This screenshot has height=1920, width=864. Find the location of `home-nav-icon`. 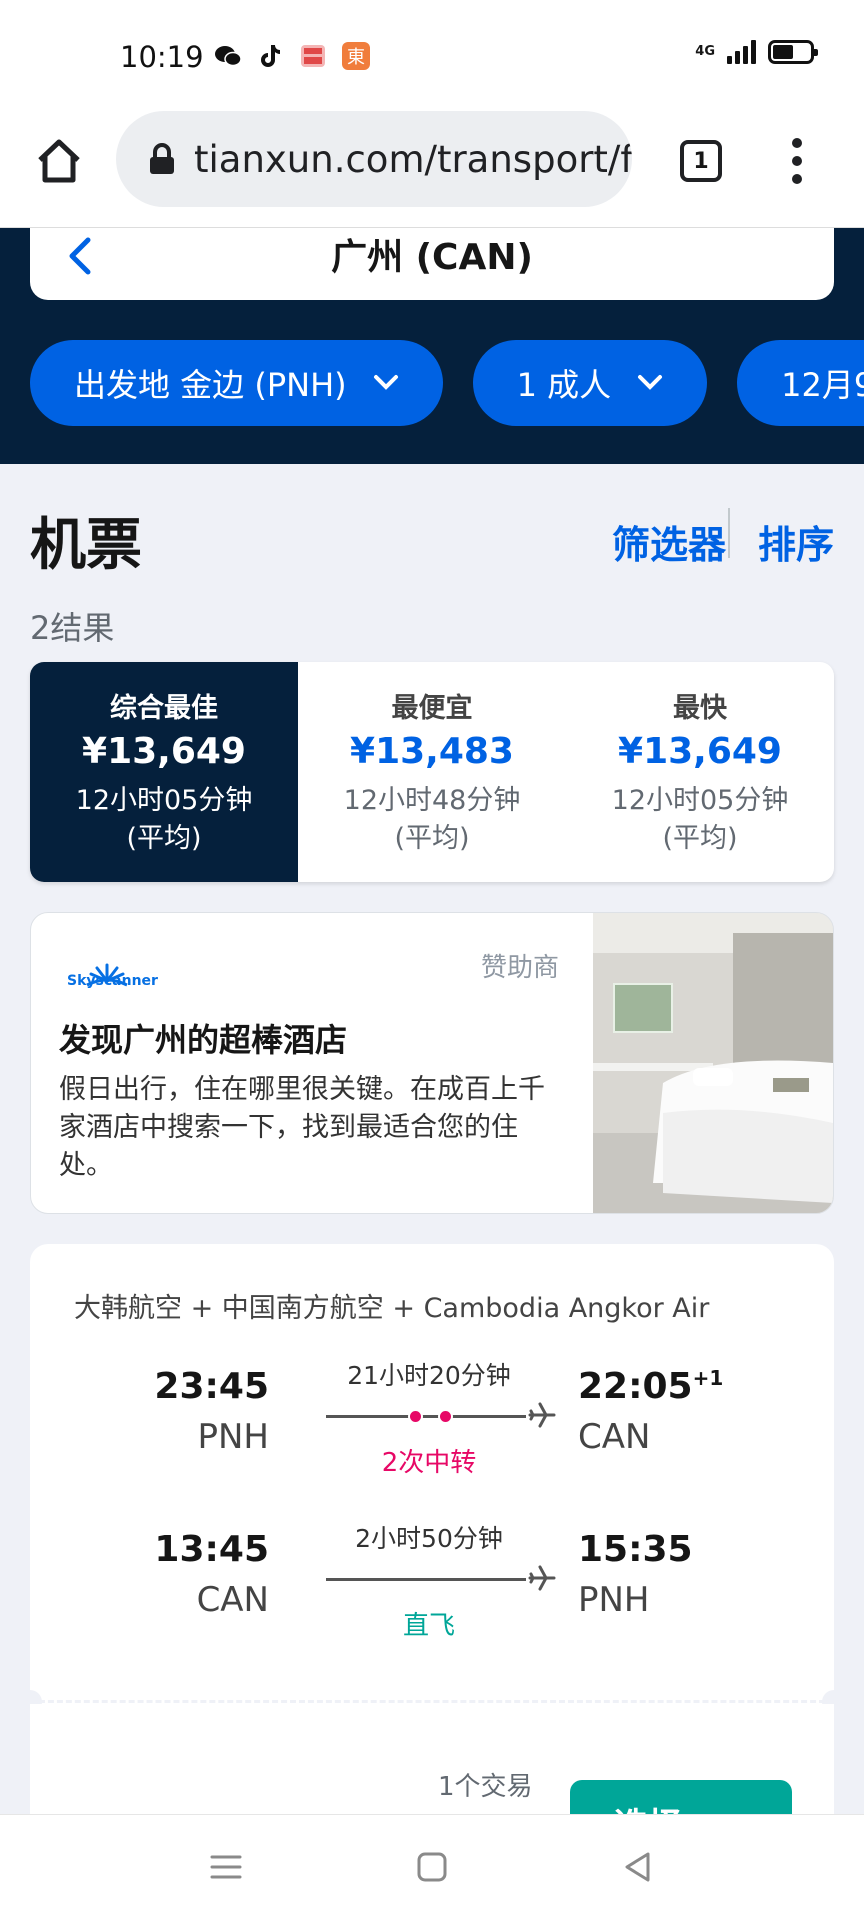

home-nav-icon is located at coordinates (432, 1867).